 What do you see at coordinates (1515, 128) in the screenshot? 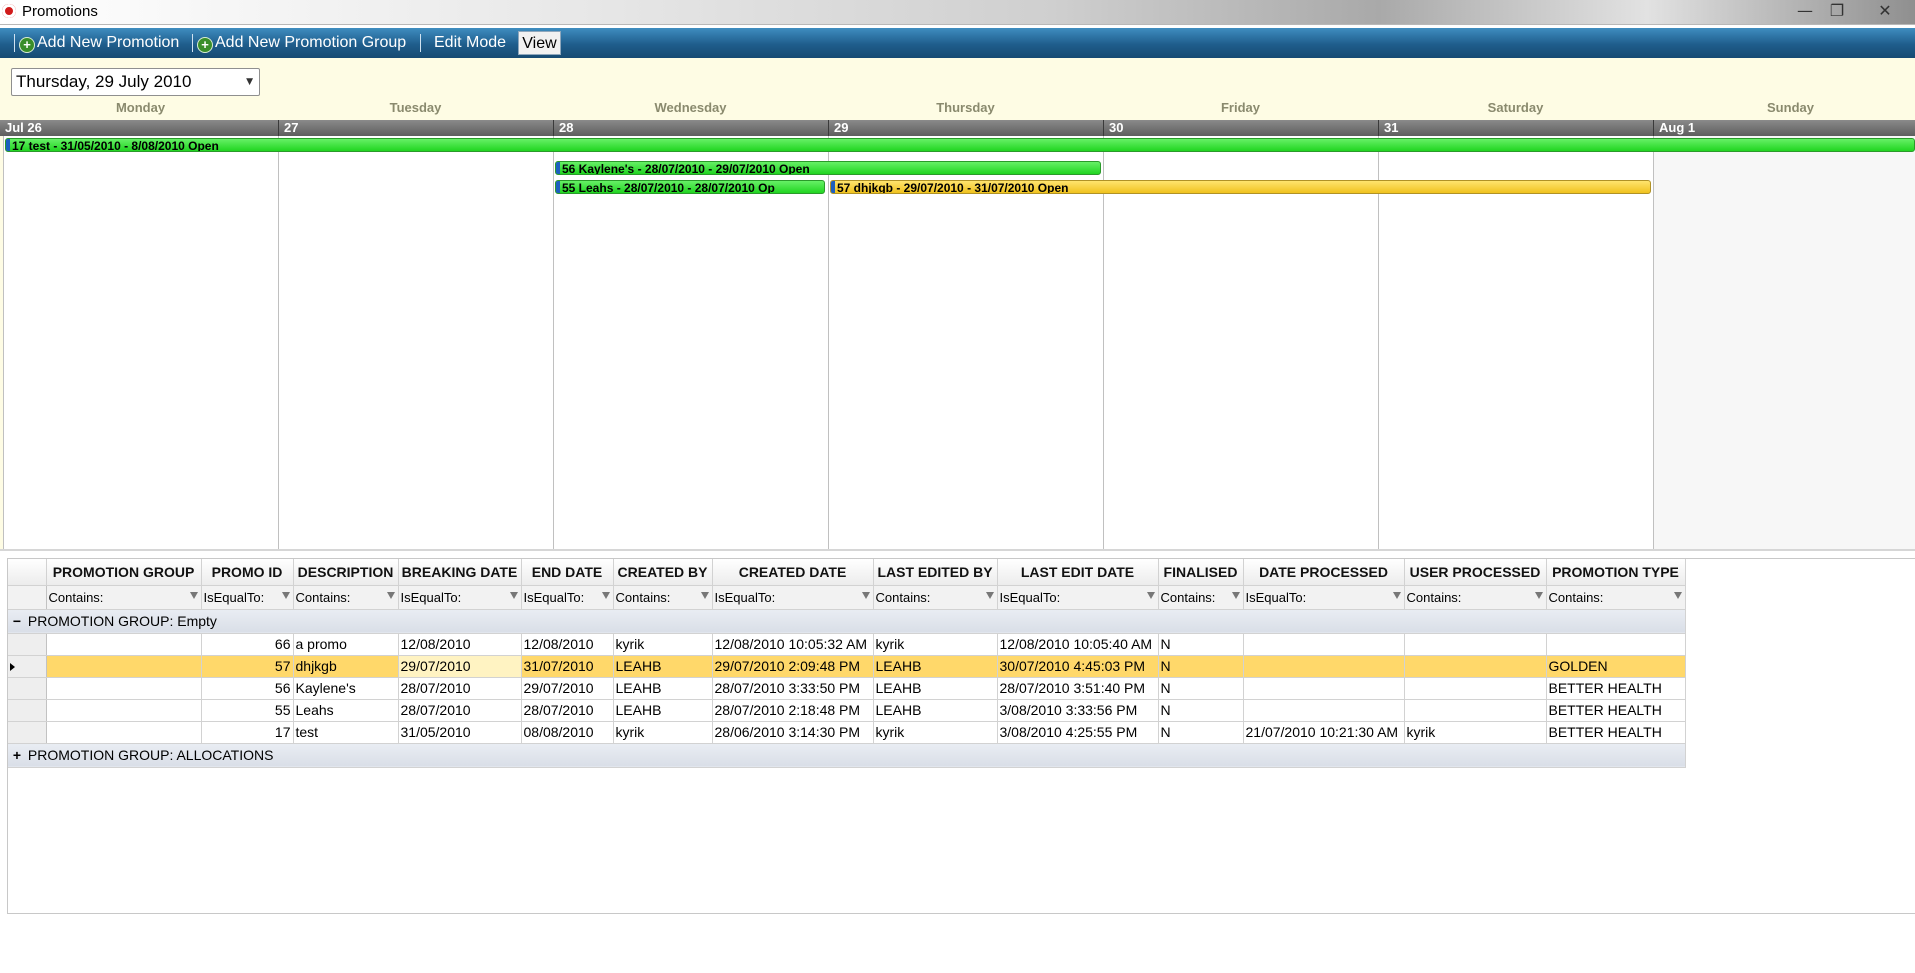
I see `date-cell: 31` at bounding box center [1515, 128].